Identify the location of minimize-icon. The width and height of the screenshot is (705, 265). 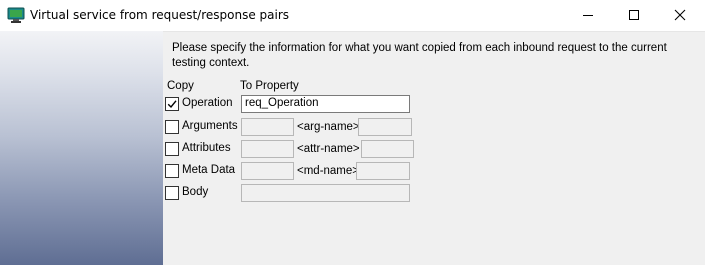
(588, 15).